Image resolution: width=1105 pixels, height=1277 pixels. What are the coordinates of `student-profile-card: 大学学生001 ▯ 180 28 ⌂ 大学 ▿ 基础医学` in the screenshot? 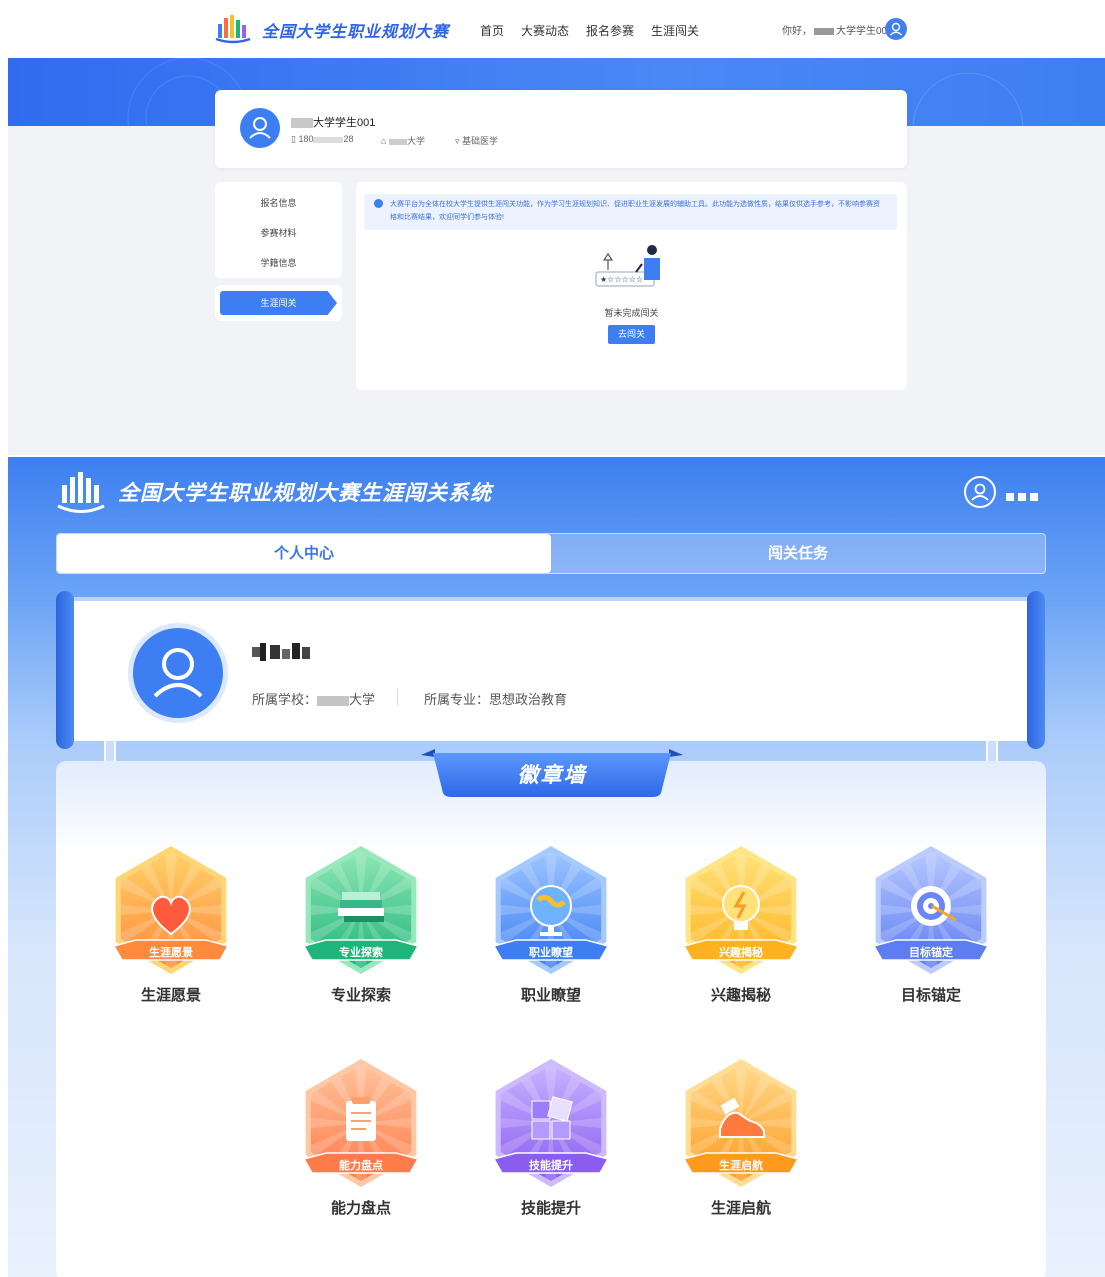 It's located at (561, 129).